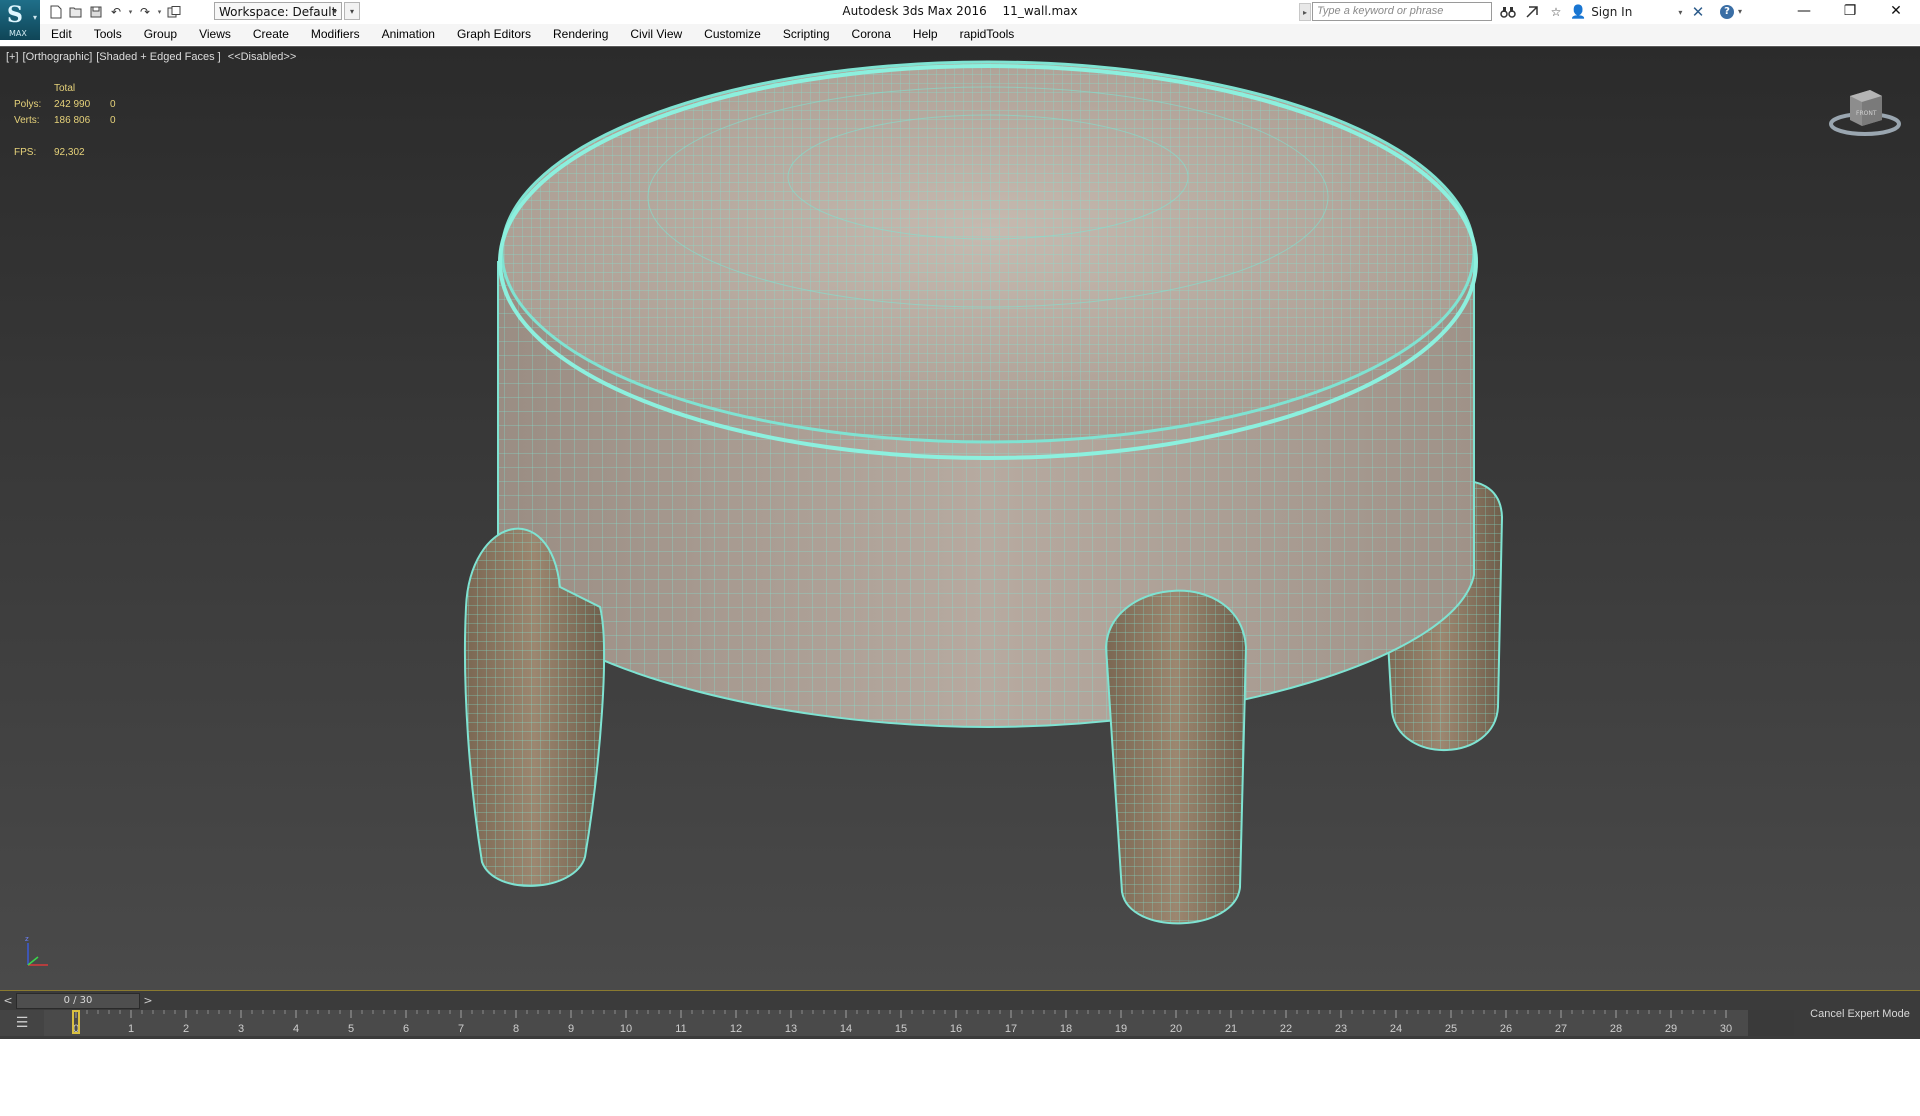 This screenshot has height=1116, width=1920. Describe the element at coordinates (571, 1029) in the screenshot. I see `frame-label: 9` at that location.